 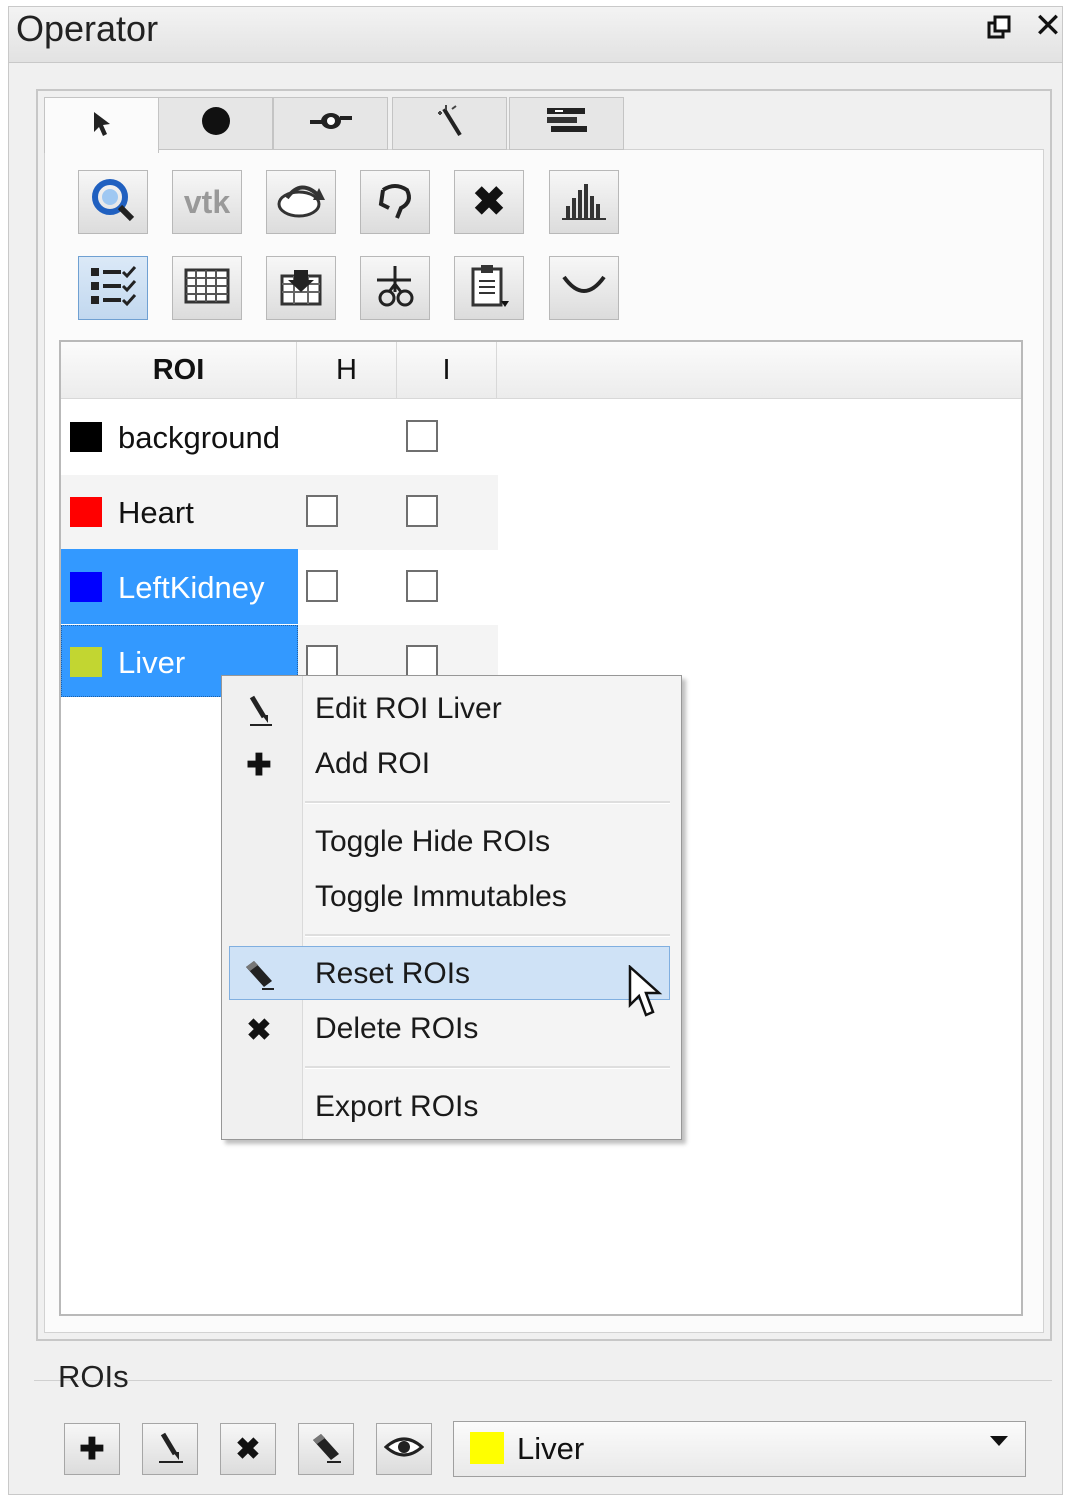 What do you see at coordinates (535, 35) in the screenshot?
I see `title-bar` at bounding box center [535, 35].